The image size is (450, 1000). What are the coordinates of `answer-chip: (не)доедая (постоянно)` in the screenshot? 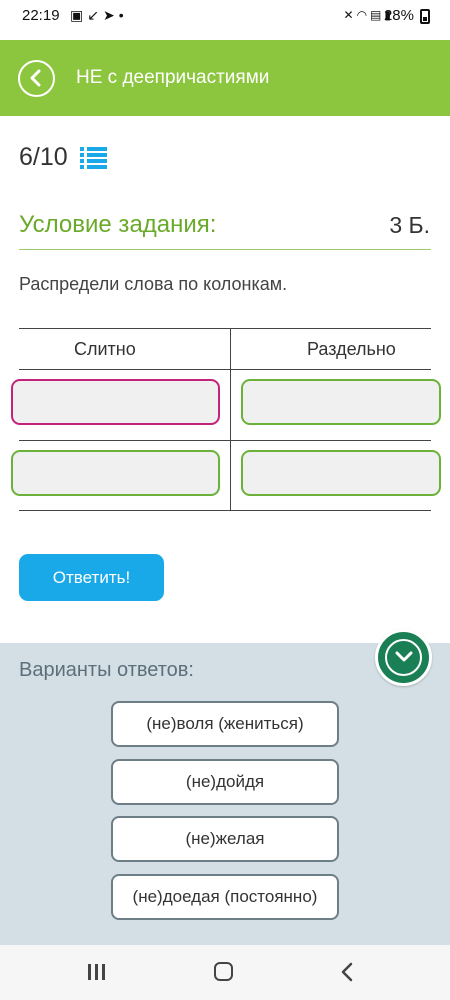 It's located at (225, 897).